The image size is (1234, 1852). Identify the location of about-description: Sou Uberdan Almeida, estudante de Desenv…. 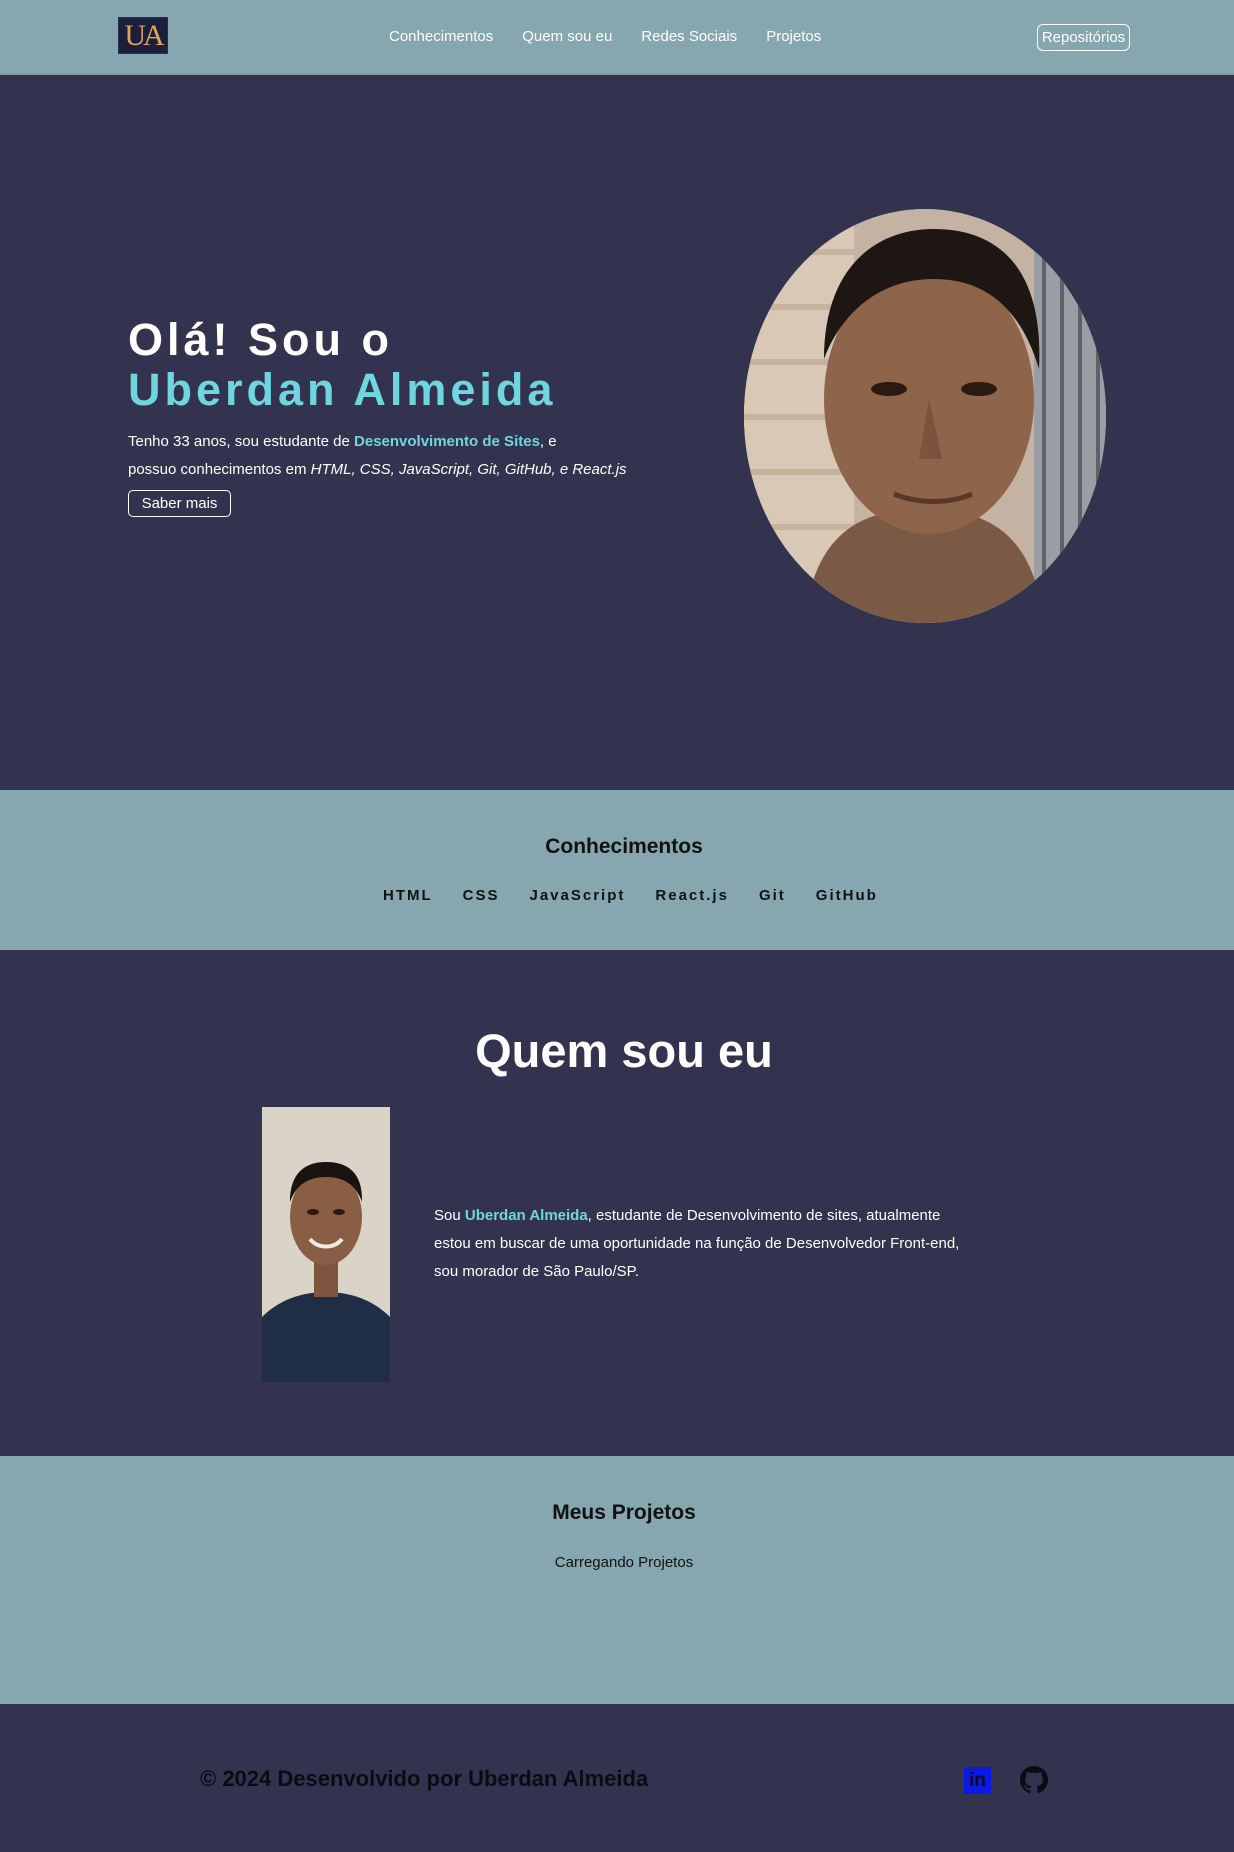
(706, 1244).